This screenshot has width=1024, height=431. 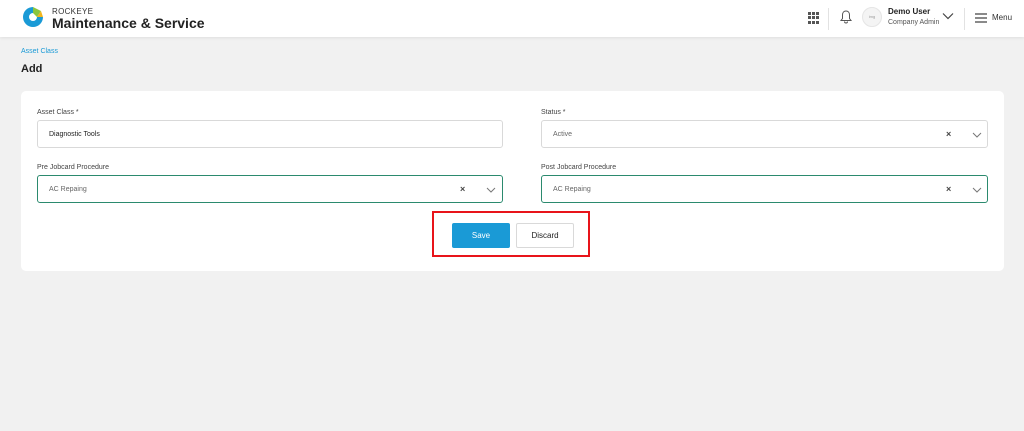 What do you see at coordinates (977, 135) in the screenshot?
I see `status-chevron-down-icon` at bounding box center [977, 135].